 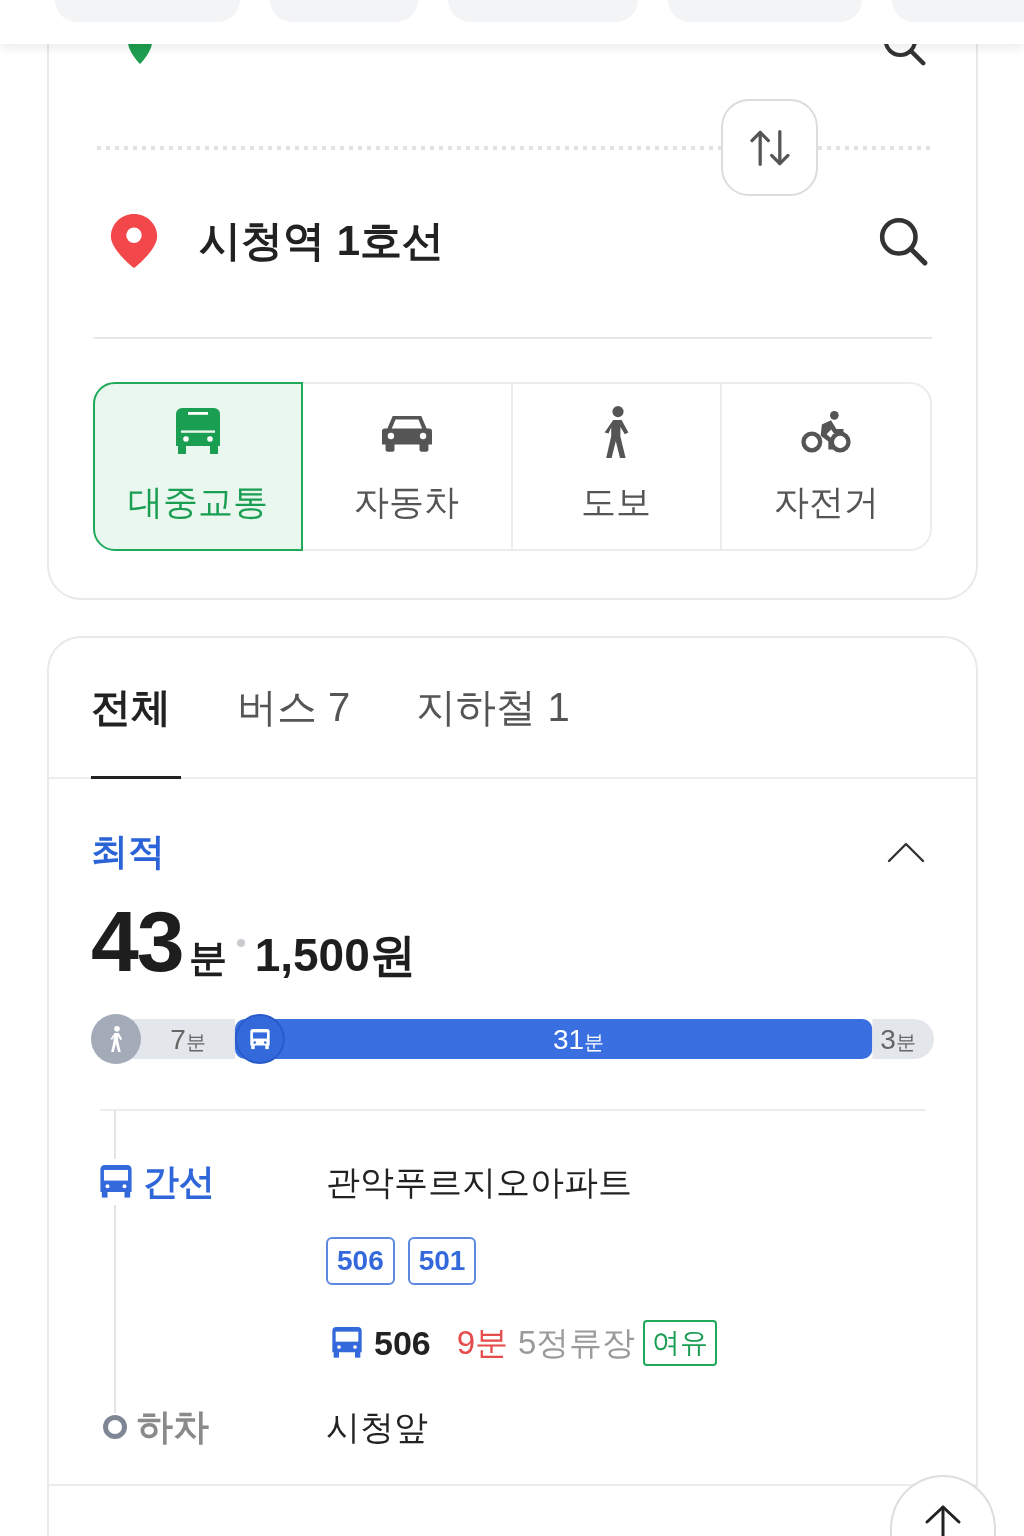 I want to click on stop-name: 관악푸르지오아파트, so click(x=479, y=1182).